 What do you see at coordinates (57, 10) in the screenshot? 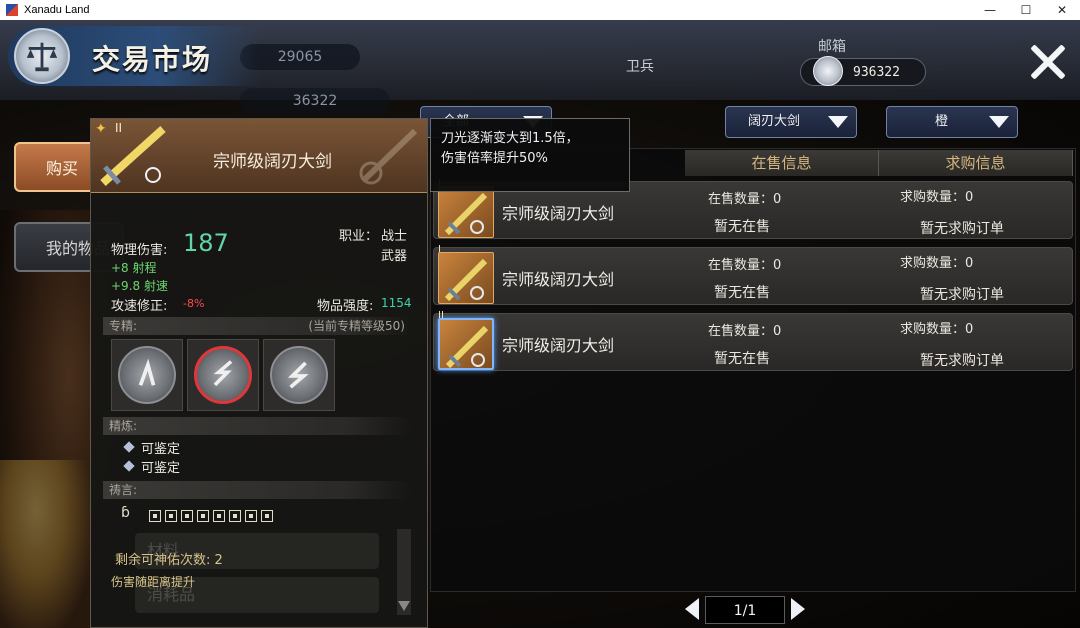
I see `window-title: Xanadu Land` at bounding box center [57, 10].